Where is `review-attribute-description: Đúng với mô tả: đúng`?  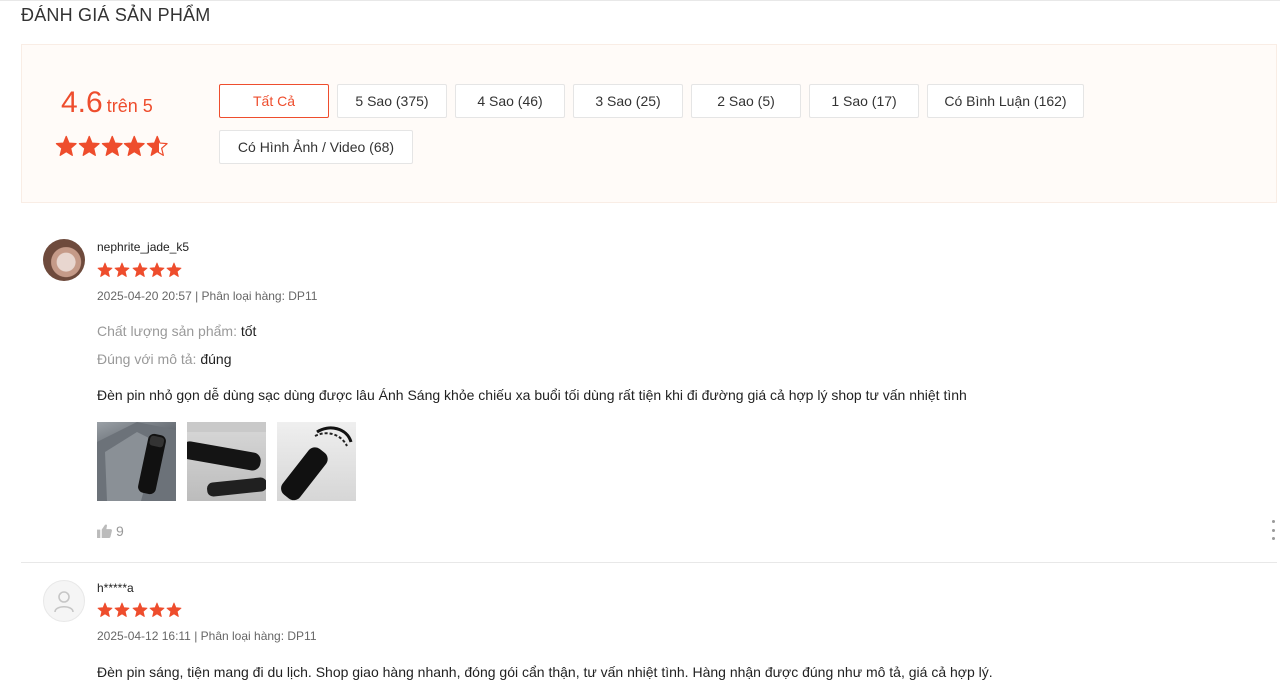
review-attribute-description: Đúng với mô tả: đúng is located at coordinates (164, 359).